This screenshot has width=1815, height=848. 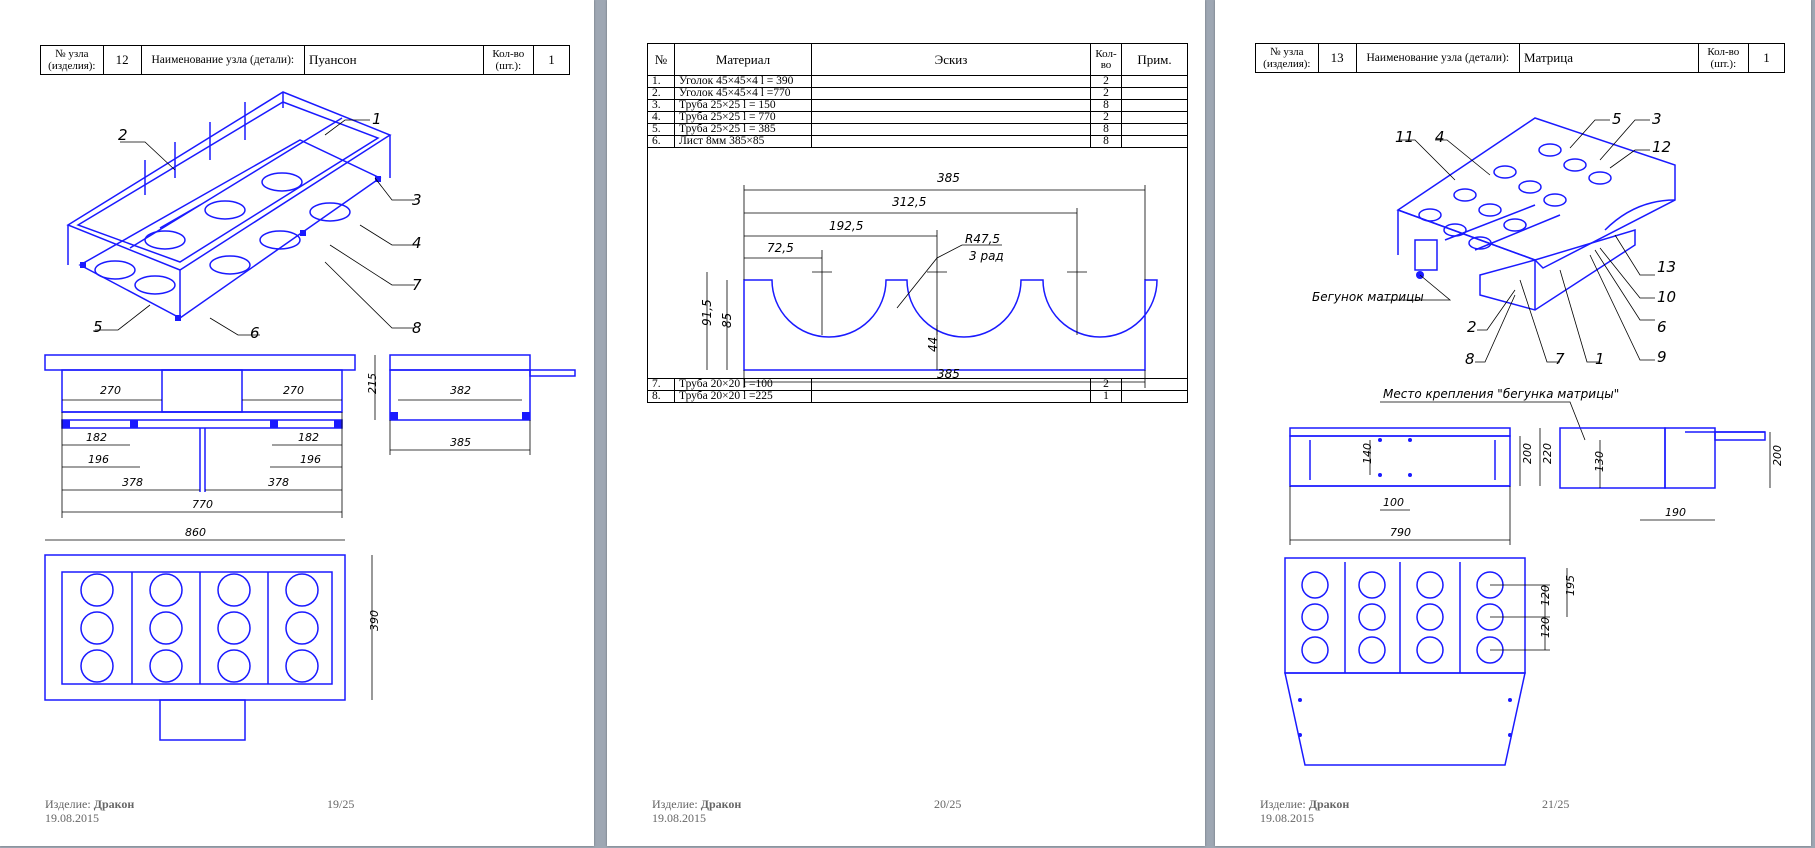 What do you see at coordinates (1400, 532) in the screenshot?
I see `dim-790: 790` at bounding box center [1400, 532].